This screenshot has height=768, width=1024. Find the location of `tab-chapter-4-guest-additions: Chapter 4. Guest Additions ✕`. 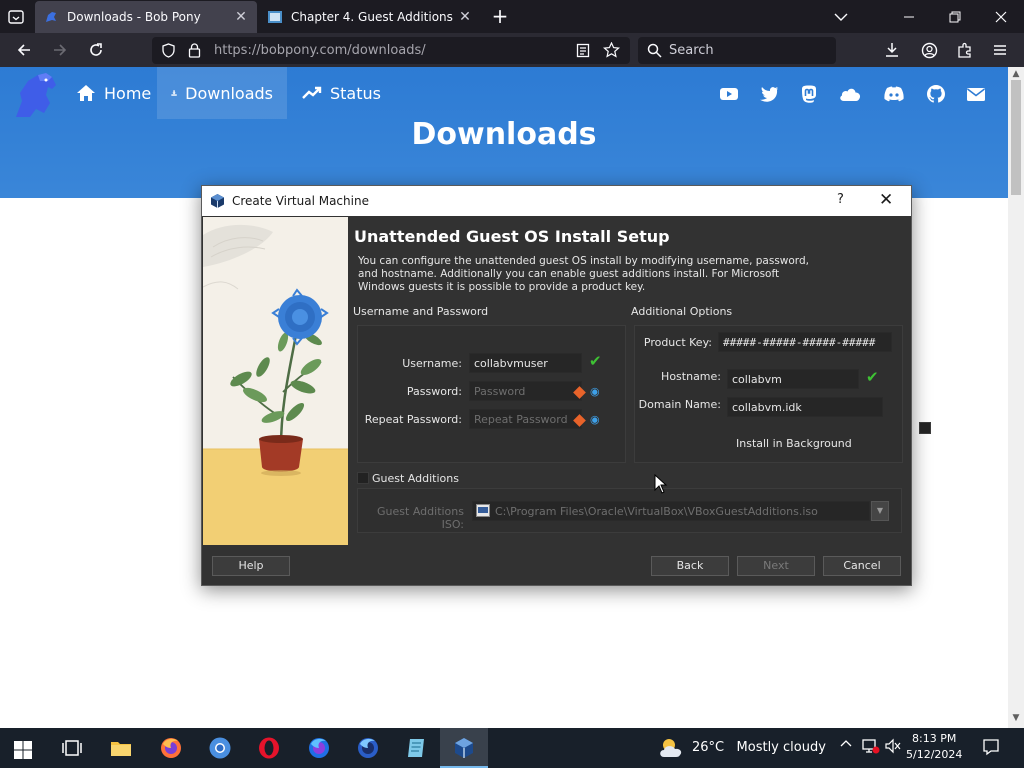

tab-chapter-4-guest-additions: Chapter 4. Guest Additions ✕ is located at coordinates (370, 17).